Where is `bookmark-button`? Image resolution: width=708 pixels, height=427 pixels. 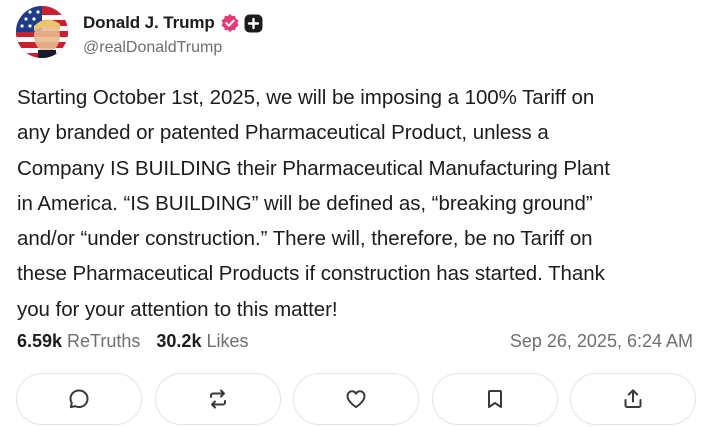 bookmark-button is located at coordinates (494, 399).